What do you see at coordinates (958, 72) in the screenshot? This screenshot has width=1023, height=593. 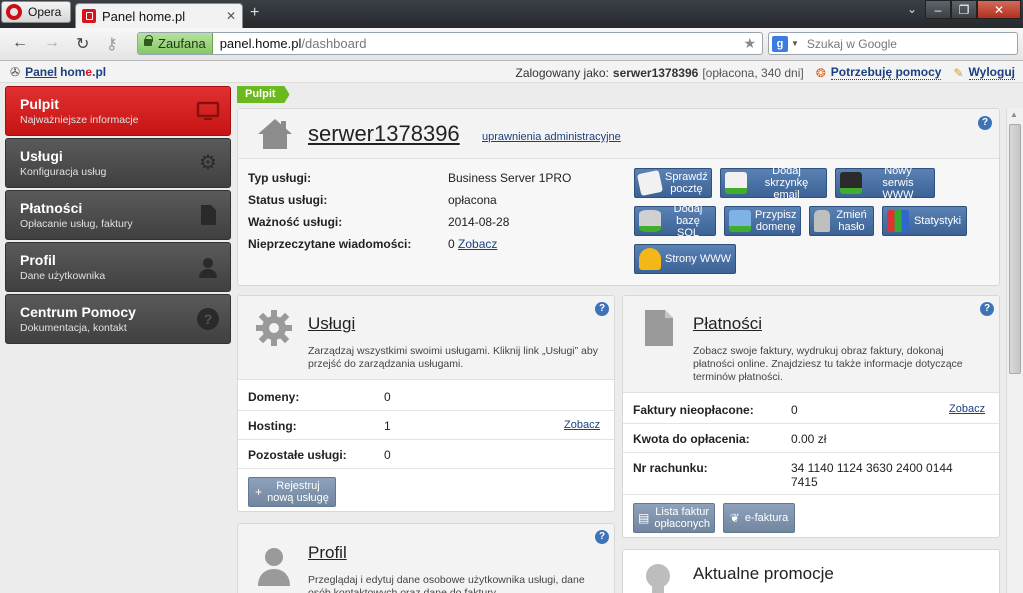 I see `logout-icon: ✎` at bounding box center [958, 72].